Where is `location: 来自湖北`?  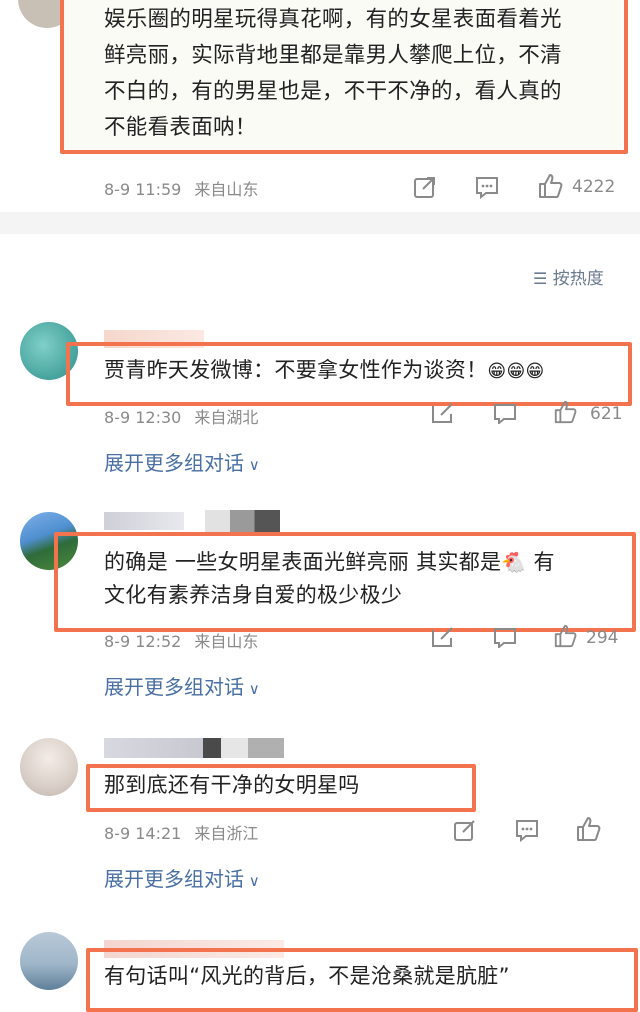 location: 来自湖北 is located at coordinates (226, 417).